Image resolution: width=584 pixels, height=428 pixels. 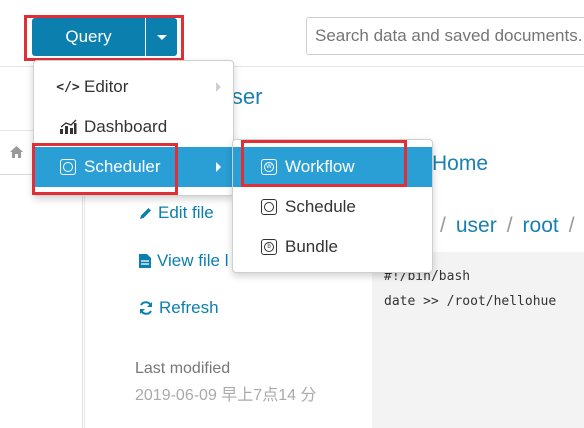 I want to click on view-file-action: View file l, so click(x=183, y=261).